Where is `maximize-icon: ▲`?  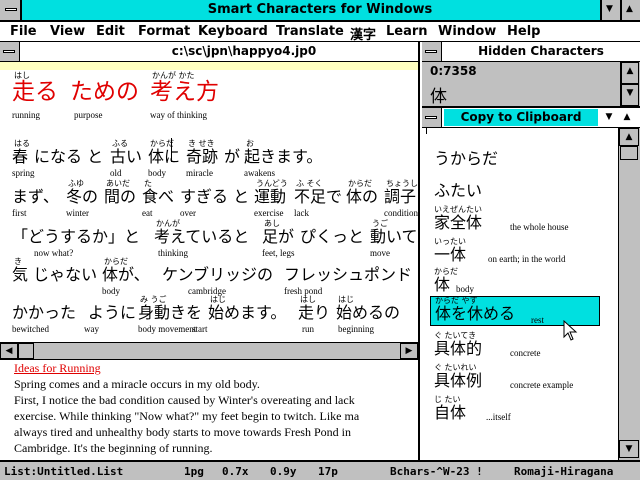 maximize-icon: ▲ is located at coordinates (629, 9).